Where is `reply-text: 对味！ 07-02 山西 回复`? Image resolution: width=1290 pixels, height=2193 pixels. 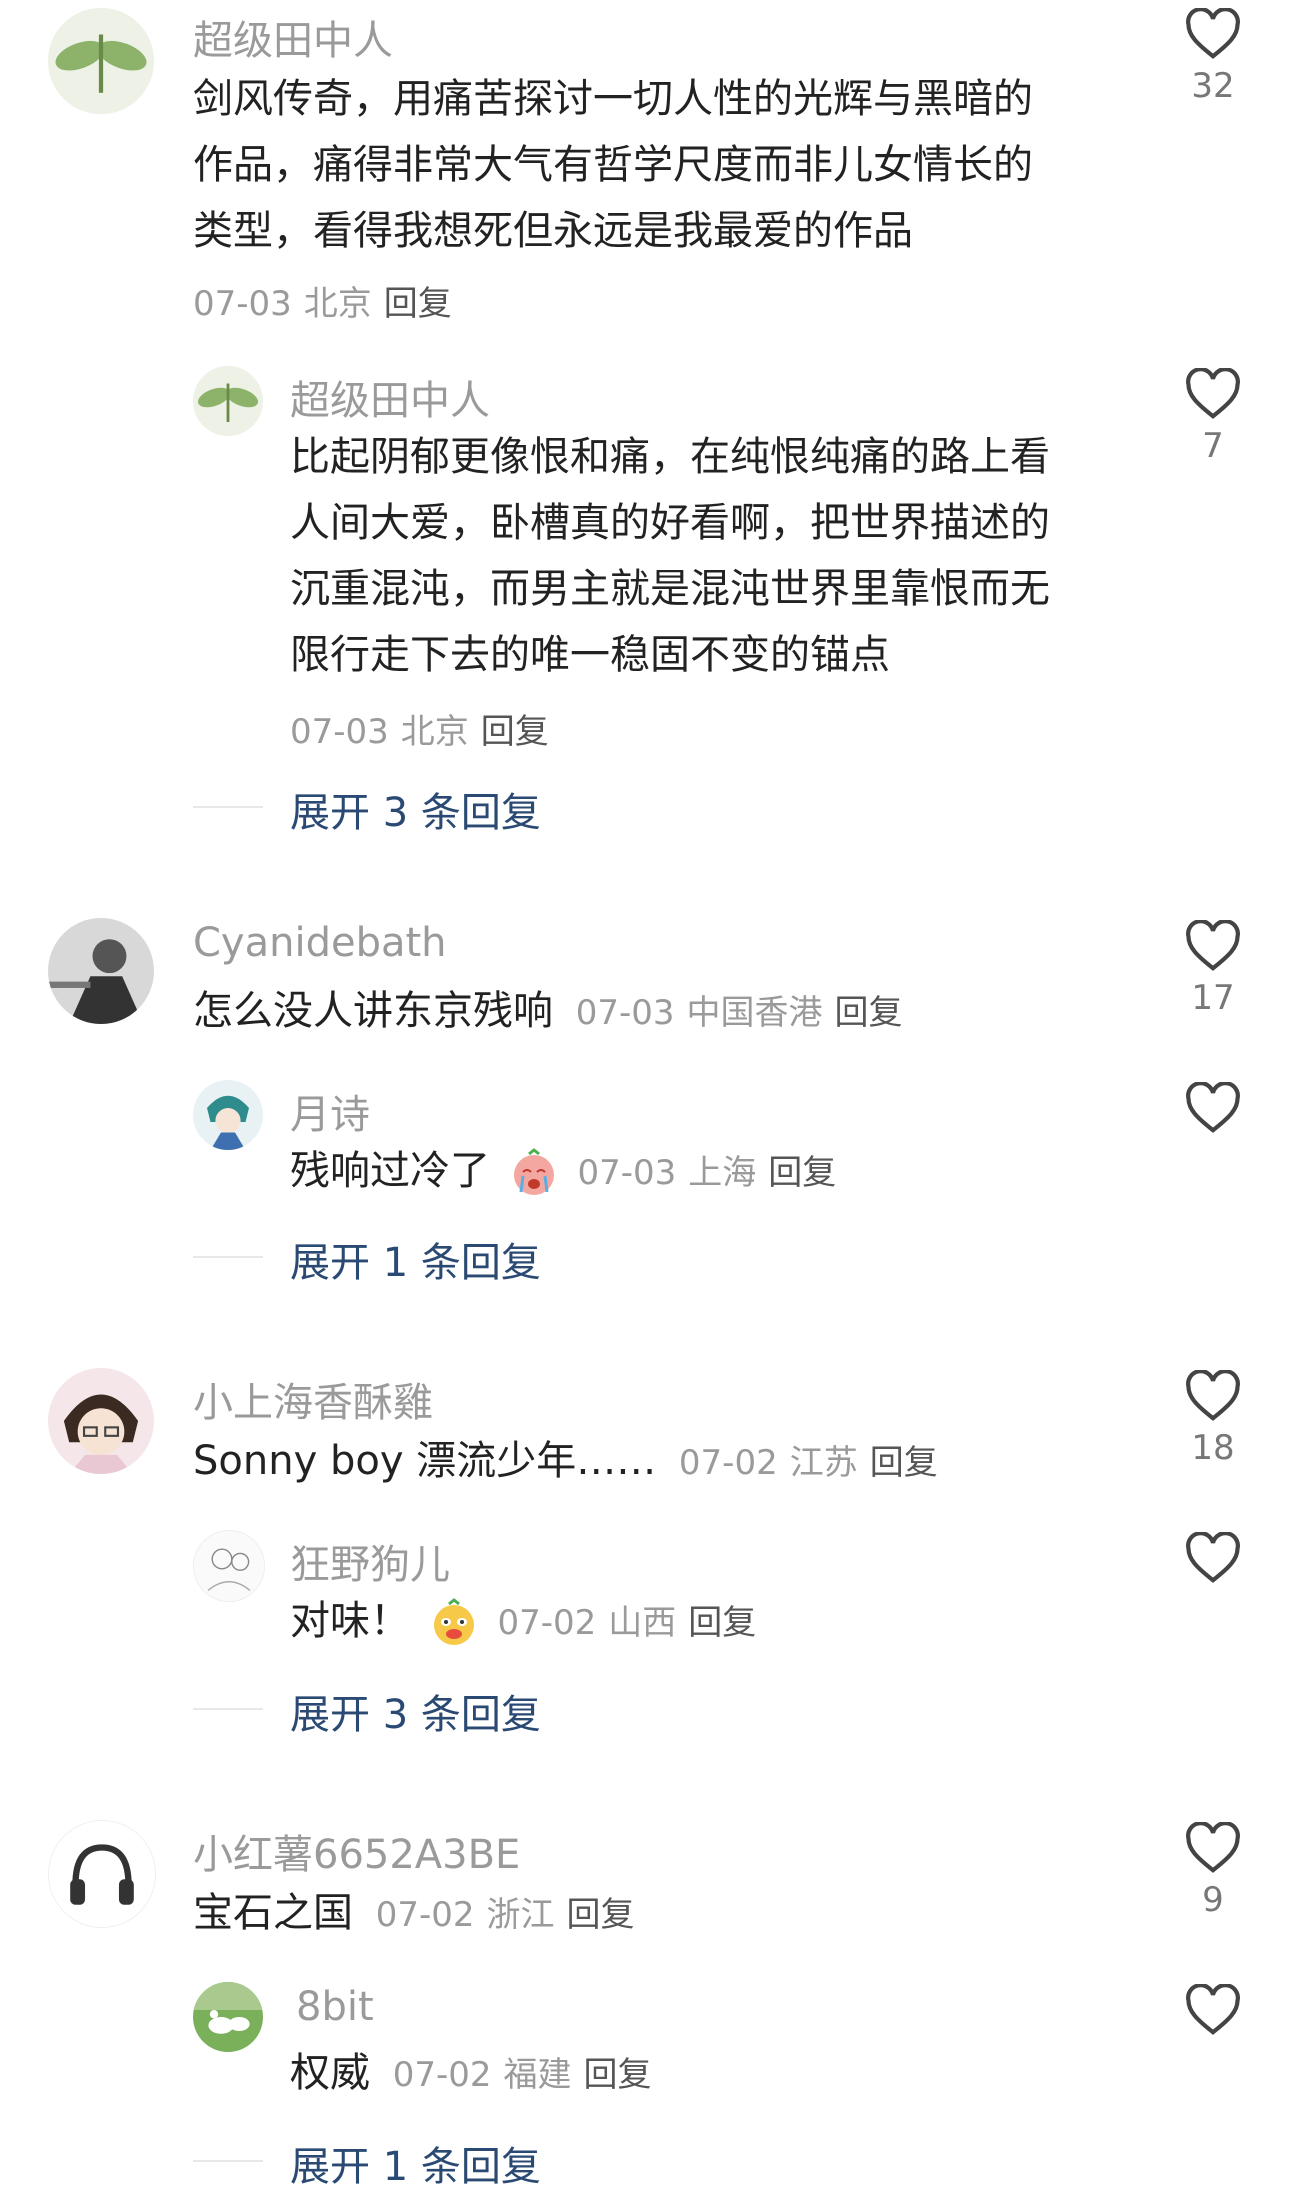 reply-text: 对味！ 07-02 山西 回复 is located at coordinates (700, 1622).